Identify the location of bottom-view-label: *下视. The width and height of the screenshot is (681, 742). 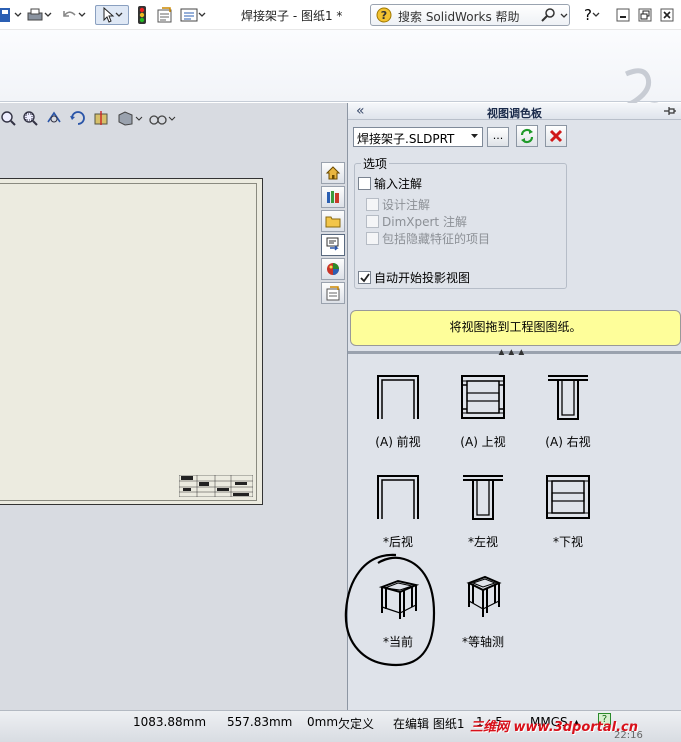
(567, 542).